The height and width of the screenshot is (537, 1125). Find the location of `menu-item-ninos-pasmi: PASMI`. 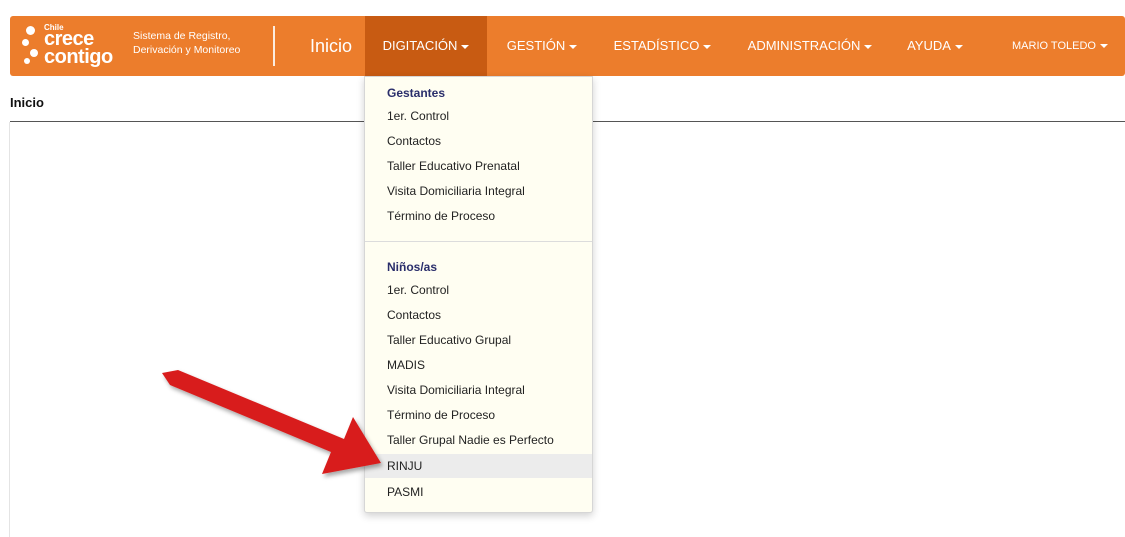

menu-item-ninos-pasmi: PASMI is located at coordinates (478, 492).